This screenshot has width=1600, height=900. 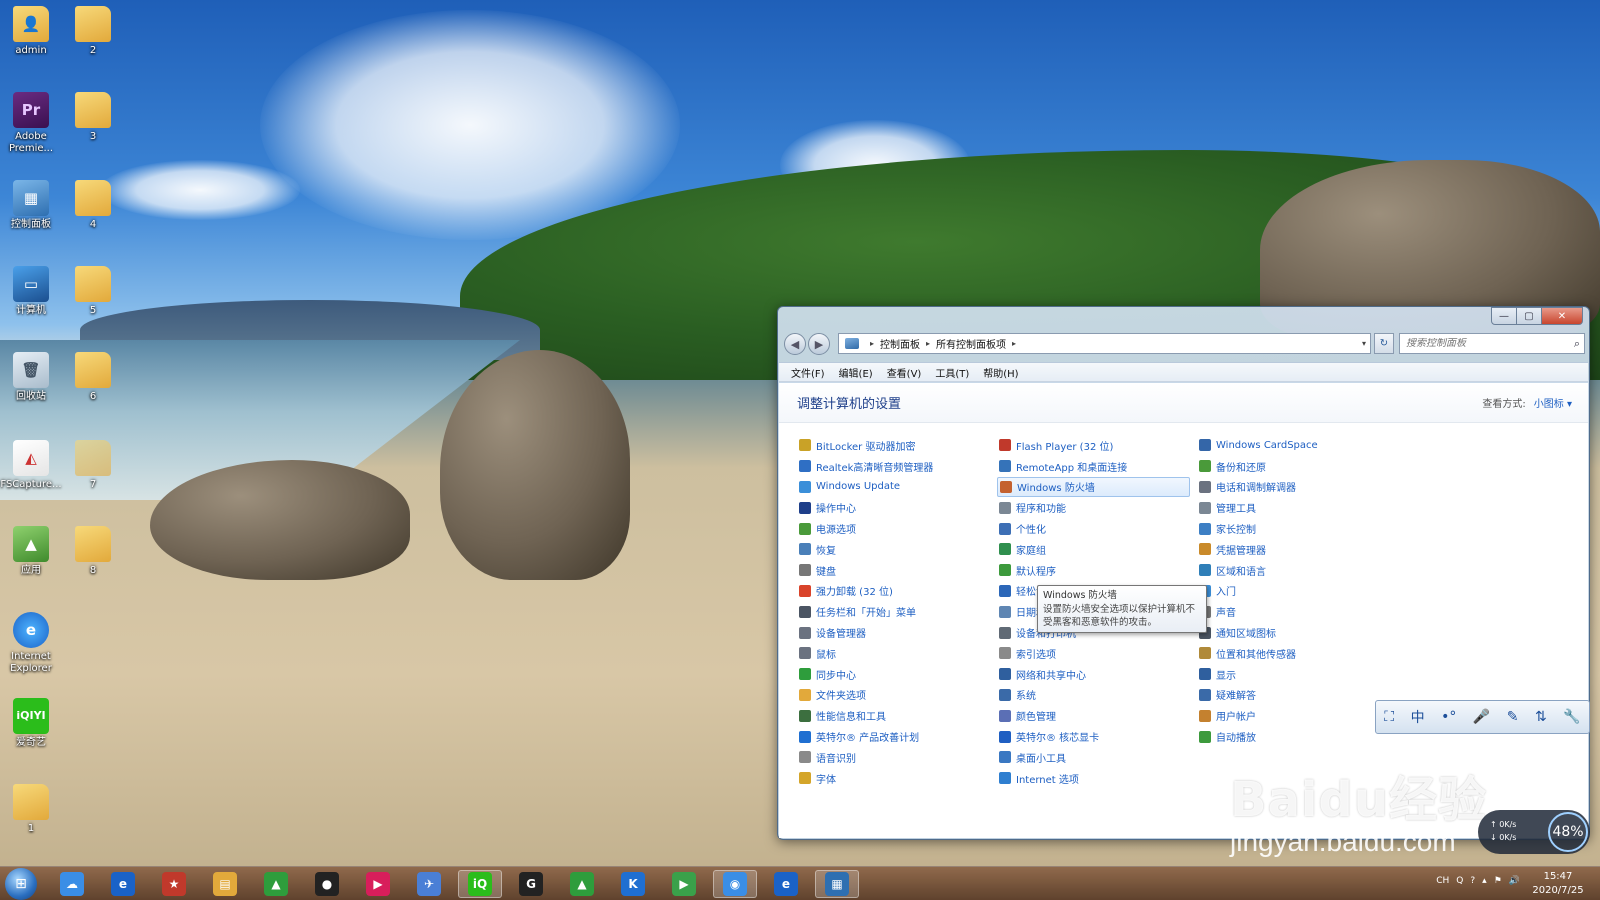 What do you see at coordinates (31, 723) in the screenshot?
I see `desktop-icon-iqiyi: iQIYI 爱奇艺` at bounding box center [31, 723].